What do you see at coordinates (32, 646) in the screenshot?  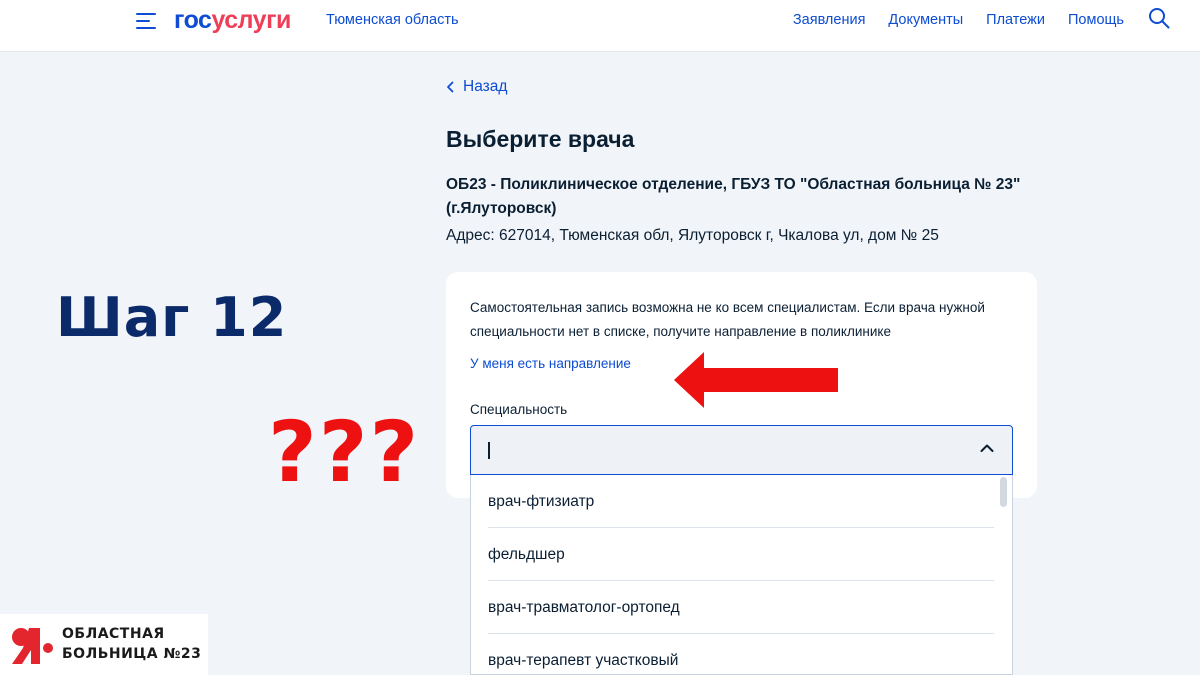 I see `hospital-logo-icon` at bounding box center [32, 646].